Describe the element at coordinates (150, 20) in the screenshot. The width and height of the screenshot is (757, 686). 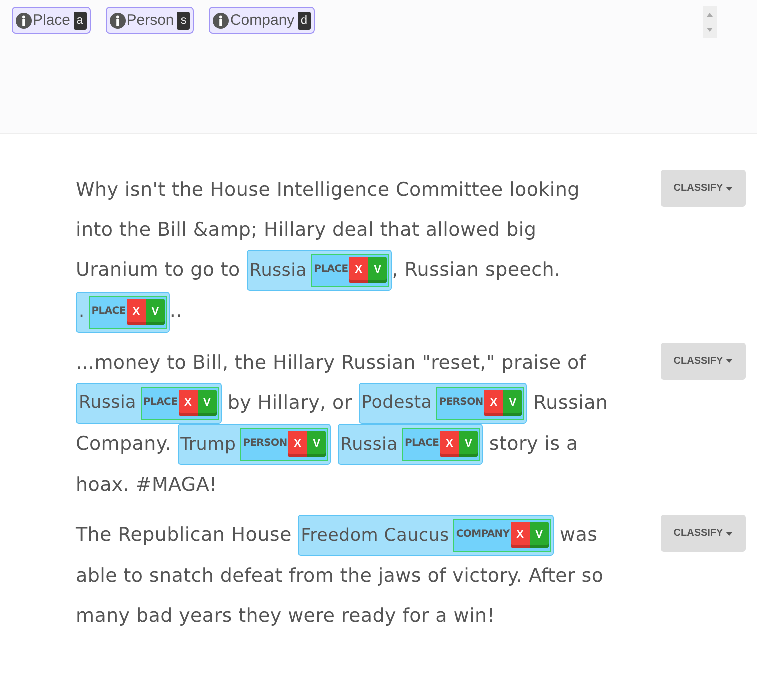
I see `label-button: Person s` at that location.